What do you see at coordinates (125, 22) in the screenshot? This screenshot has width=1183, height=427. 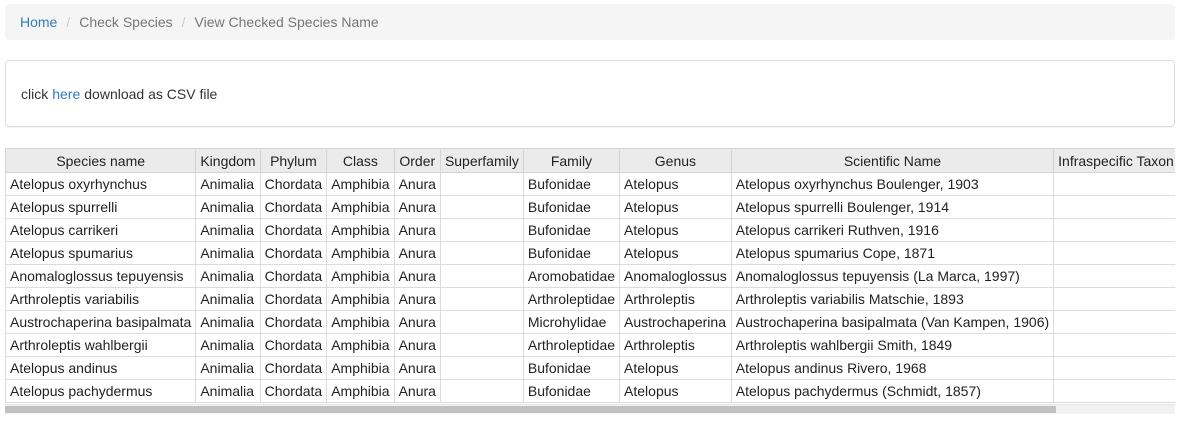 I see `breadcrumb-check-species: Check Species` at bounding box center [125, 22].